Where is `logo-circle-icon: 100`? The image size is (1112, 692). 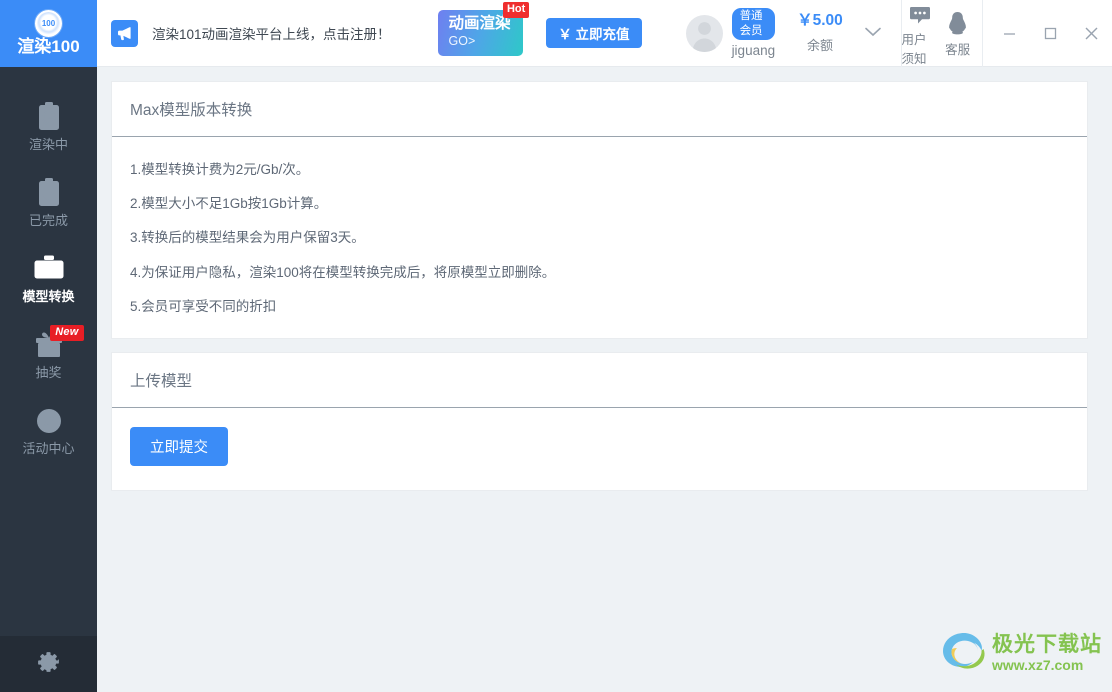 logo-circle-icon: 100 is located at coordinates (48, 24).